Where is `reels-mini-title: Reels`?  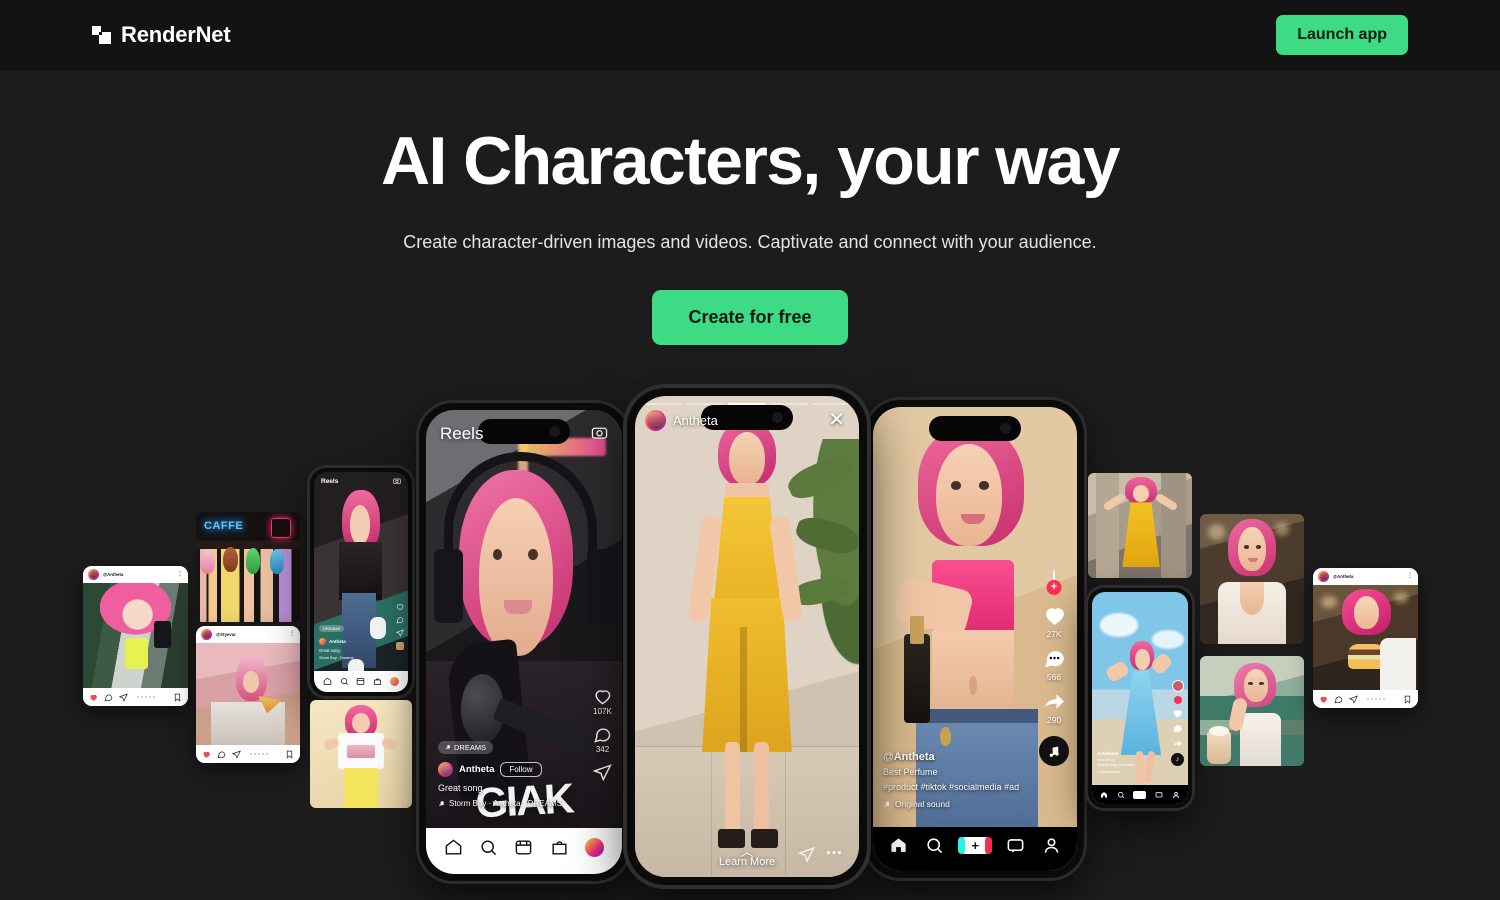
reels-mini-title: Reels is located at coordinates (330, 481).